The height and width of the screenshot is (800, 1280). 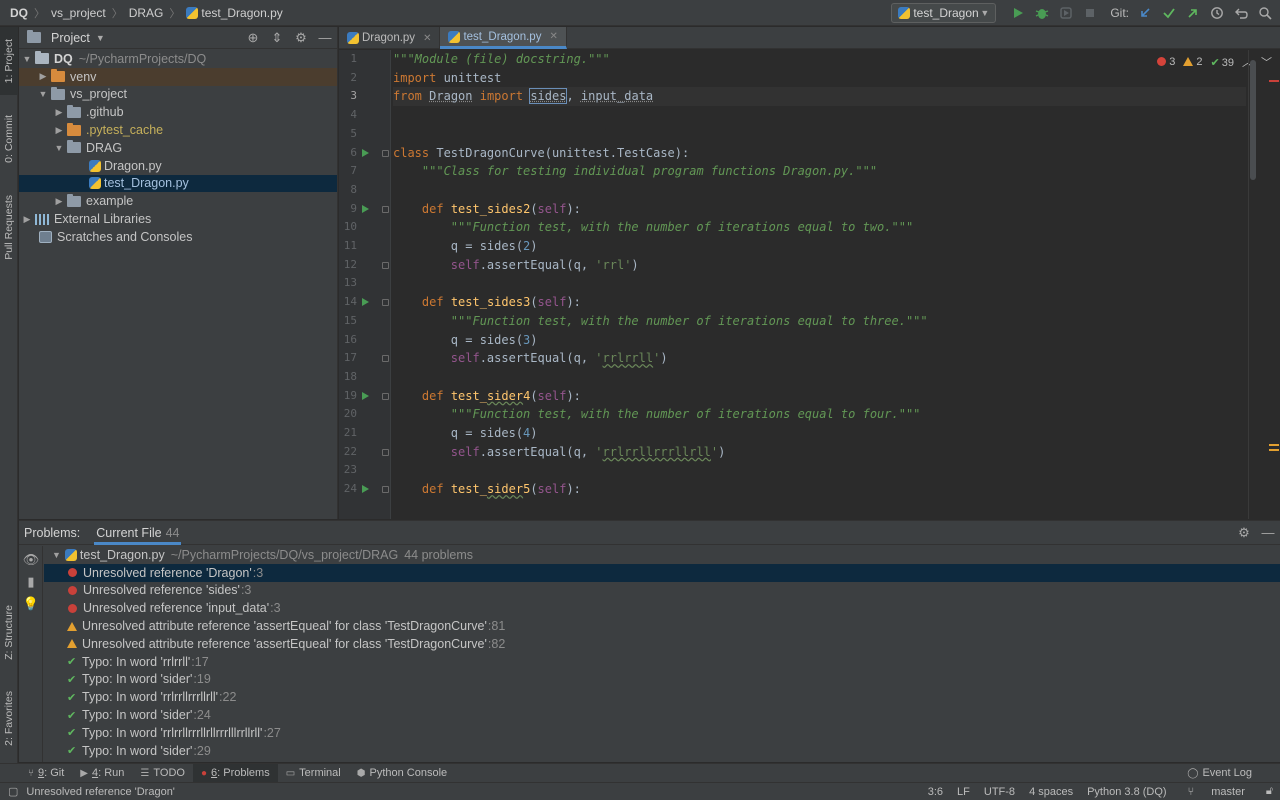 What do you see at coordinates (178, 166) in the screenshot?
I see `tree-item-dragon-py: Dragon.py` at bounding box center [178, 166].